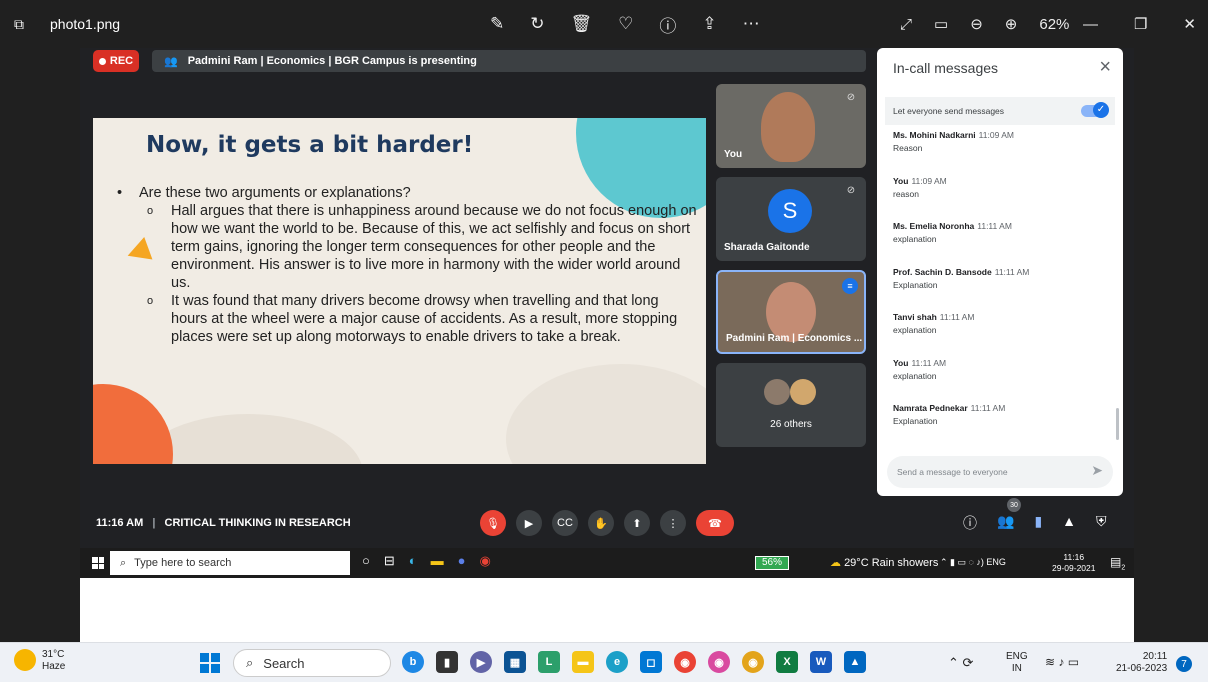  Describe the element at coordinates (1003, 153) in the screenshot. I see `chat-message: Ms. Mohini Nadkarni 11:09 AM Reason` at that location.